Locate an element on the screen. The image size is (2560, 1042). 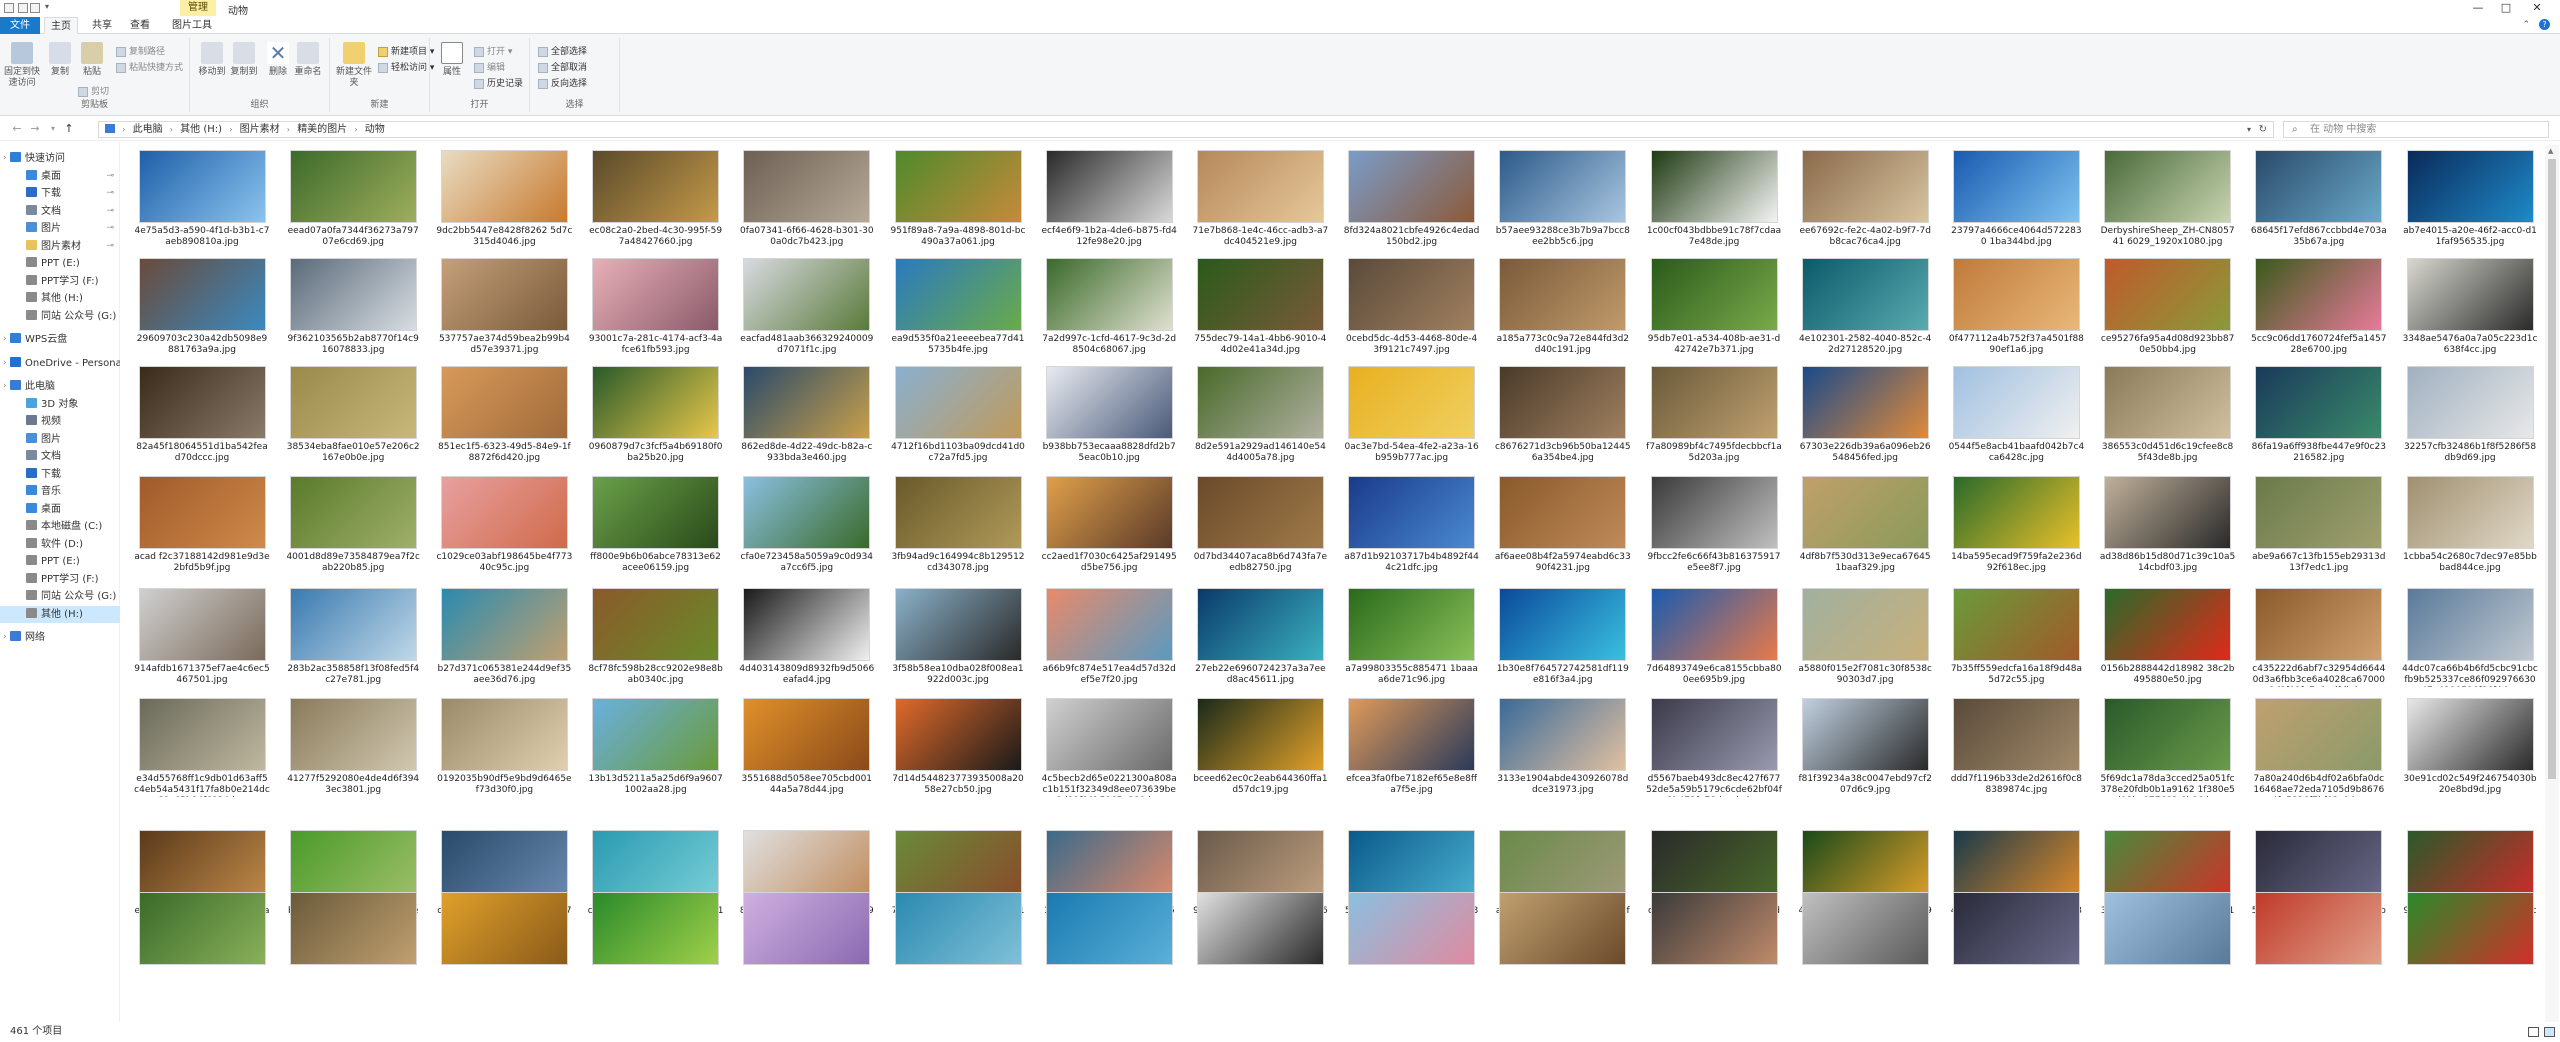
file-item: 14ba595ecad9f759fa2e236d92f618ec.jpg is located at coordinates (2016, 525).